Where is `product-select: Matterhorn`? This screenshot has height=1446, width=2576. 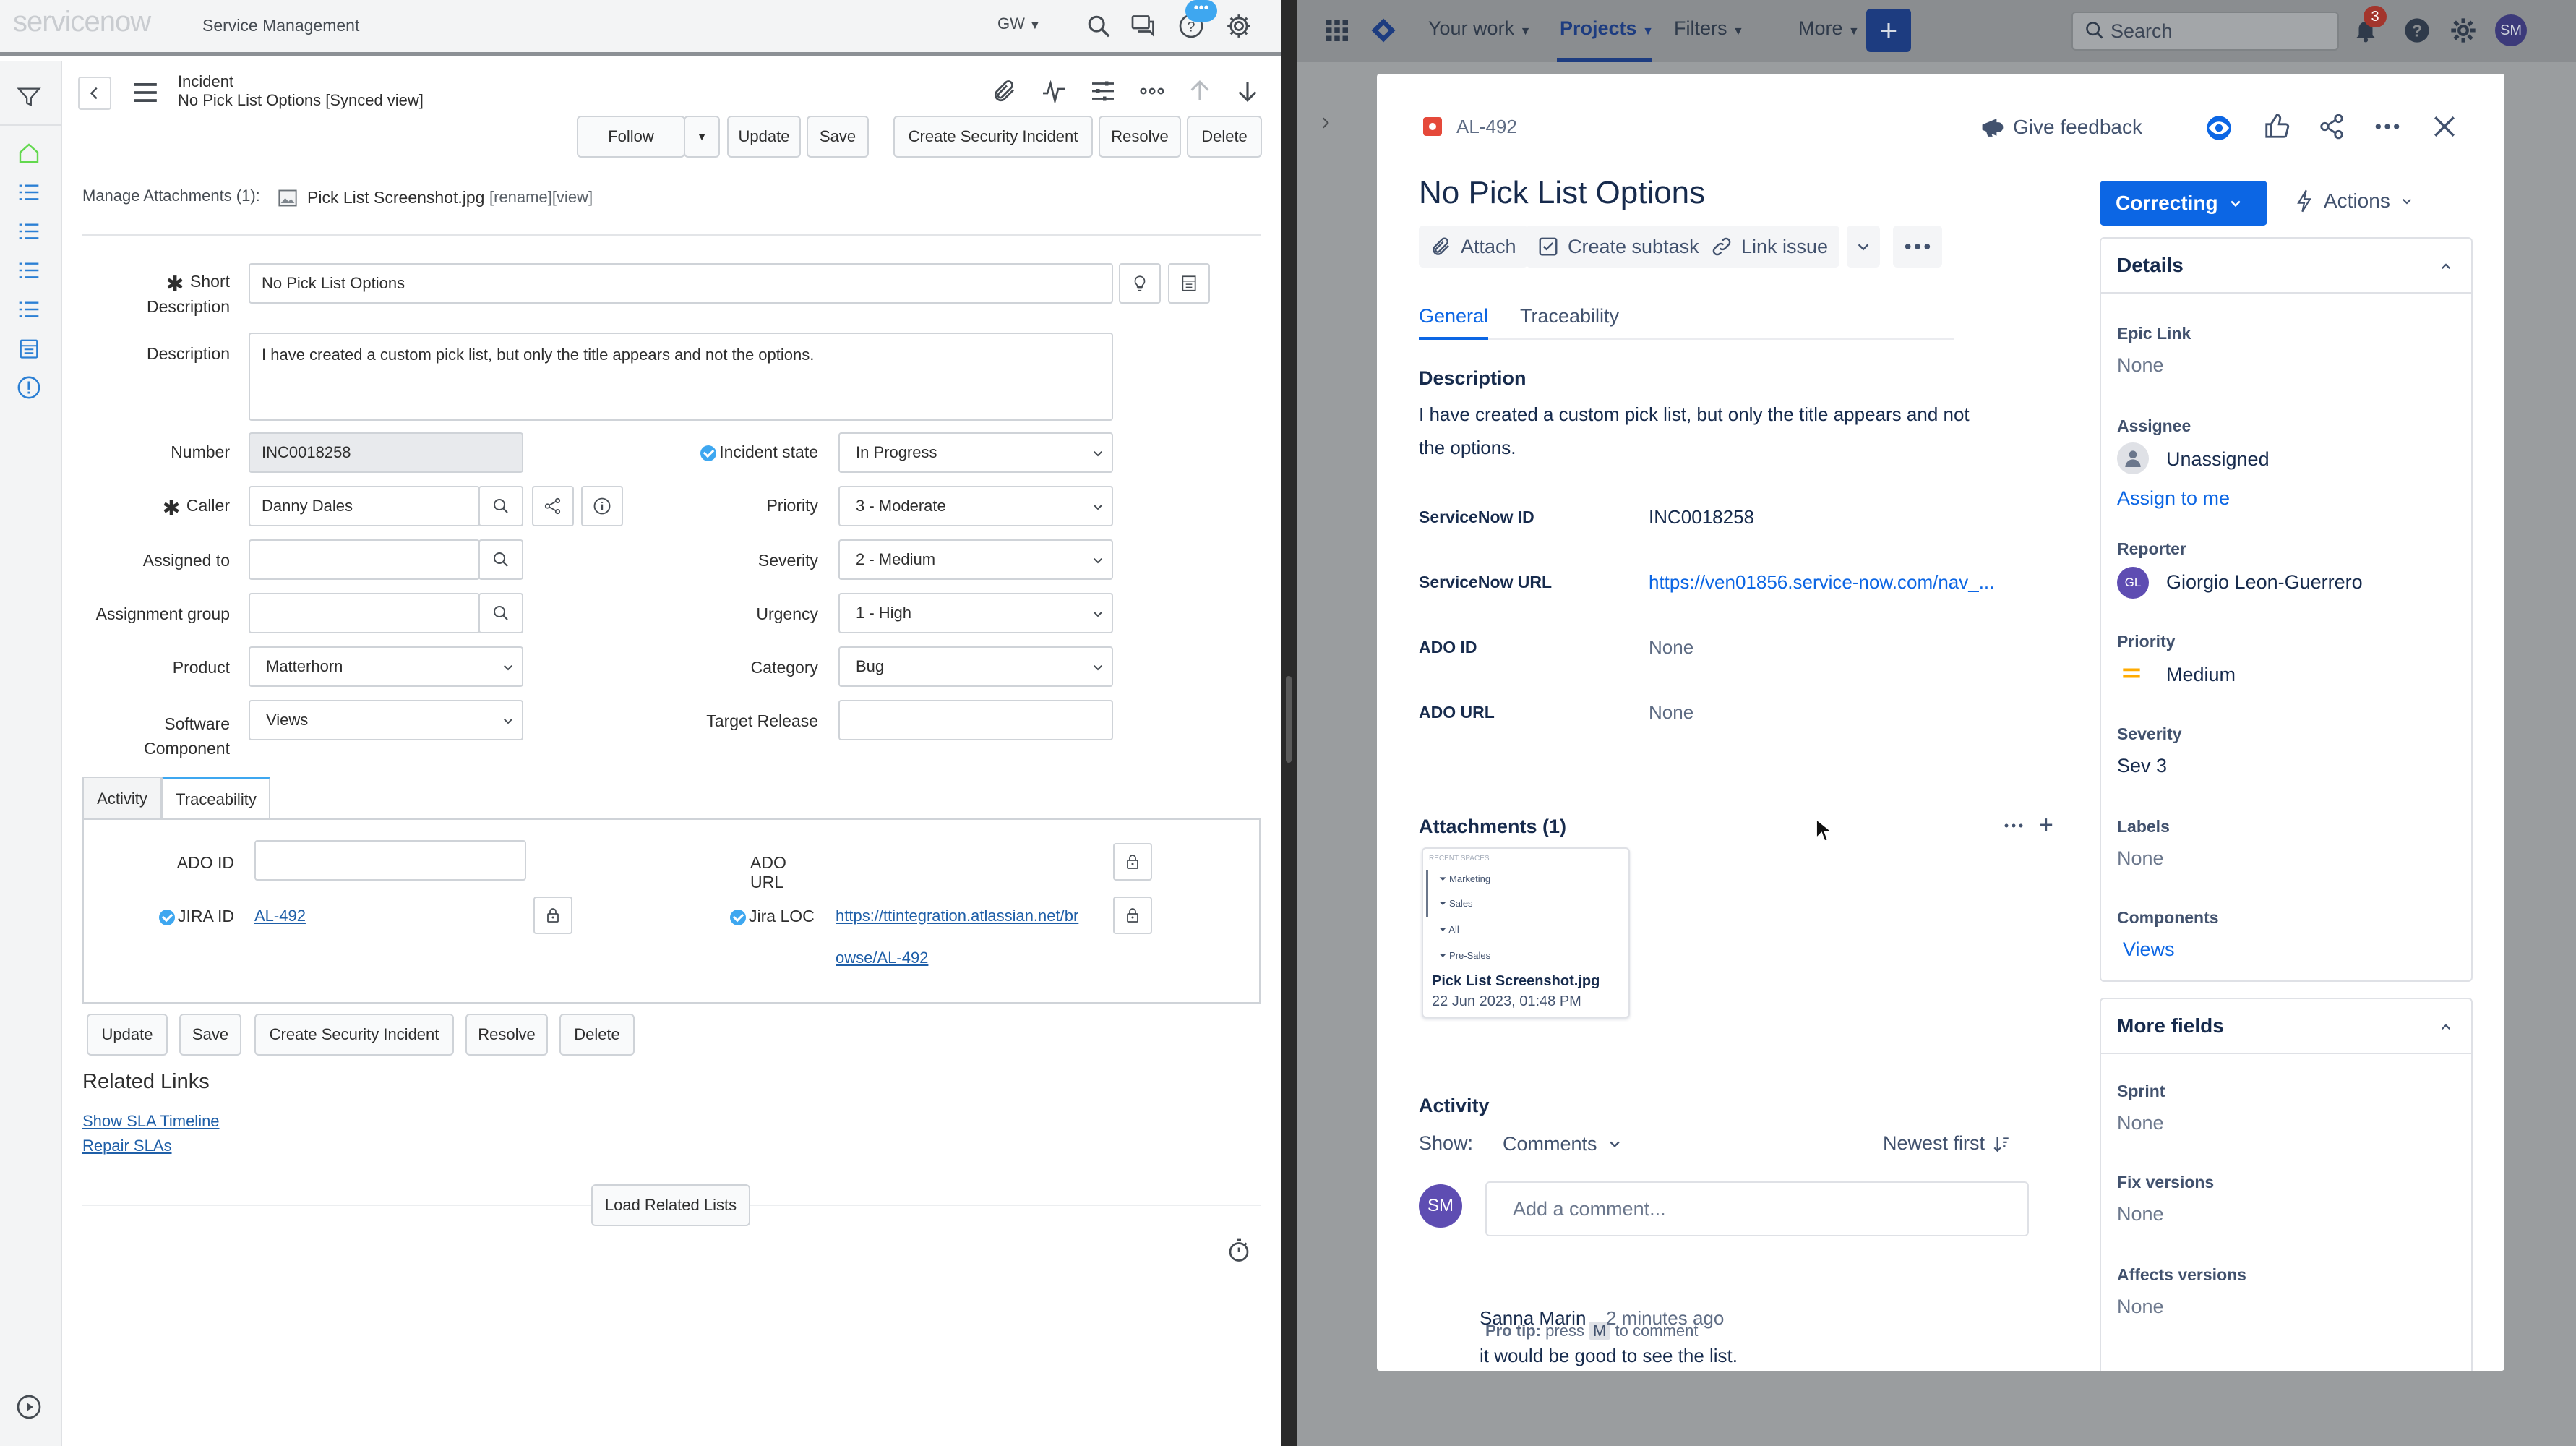 product-select: Matterhorn is located at coordinates (386, 666).